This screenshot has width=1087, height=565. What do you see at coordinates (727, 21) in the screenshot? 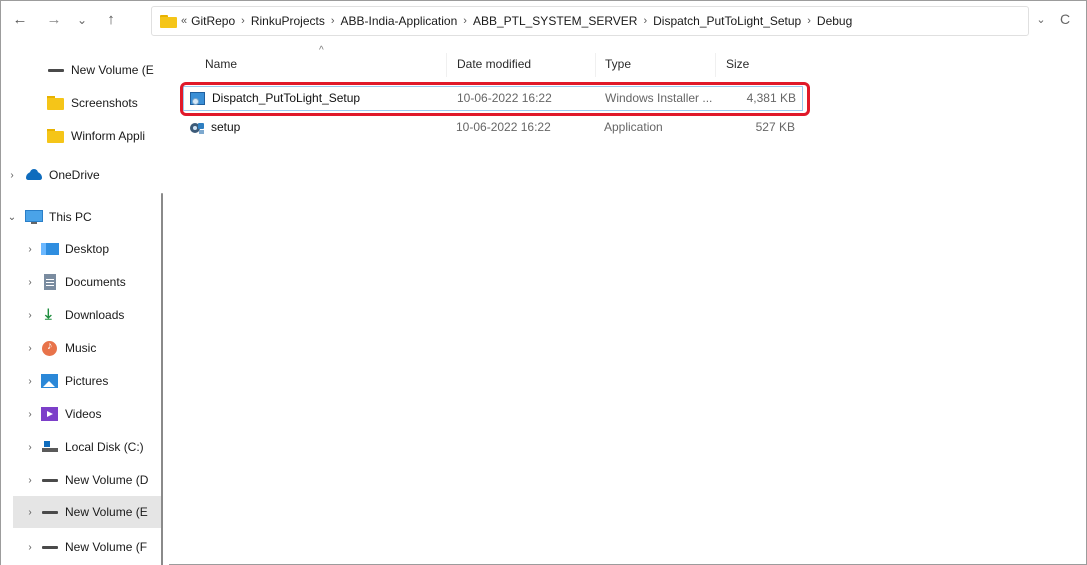
I see `breadcrumb-dispatch-puttolight-setup: Dispatch_PutToLight_Setup` at bounding box center [727, 21].